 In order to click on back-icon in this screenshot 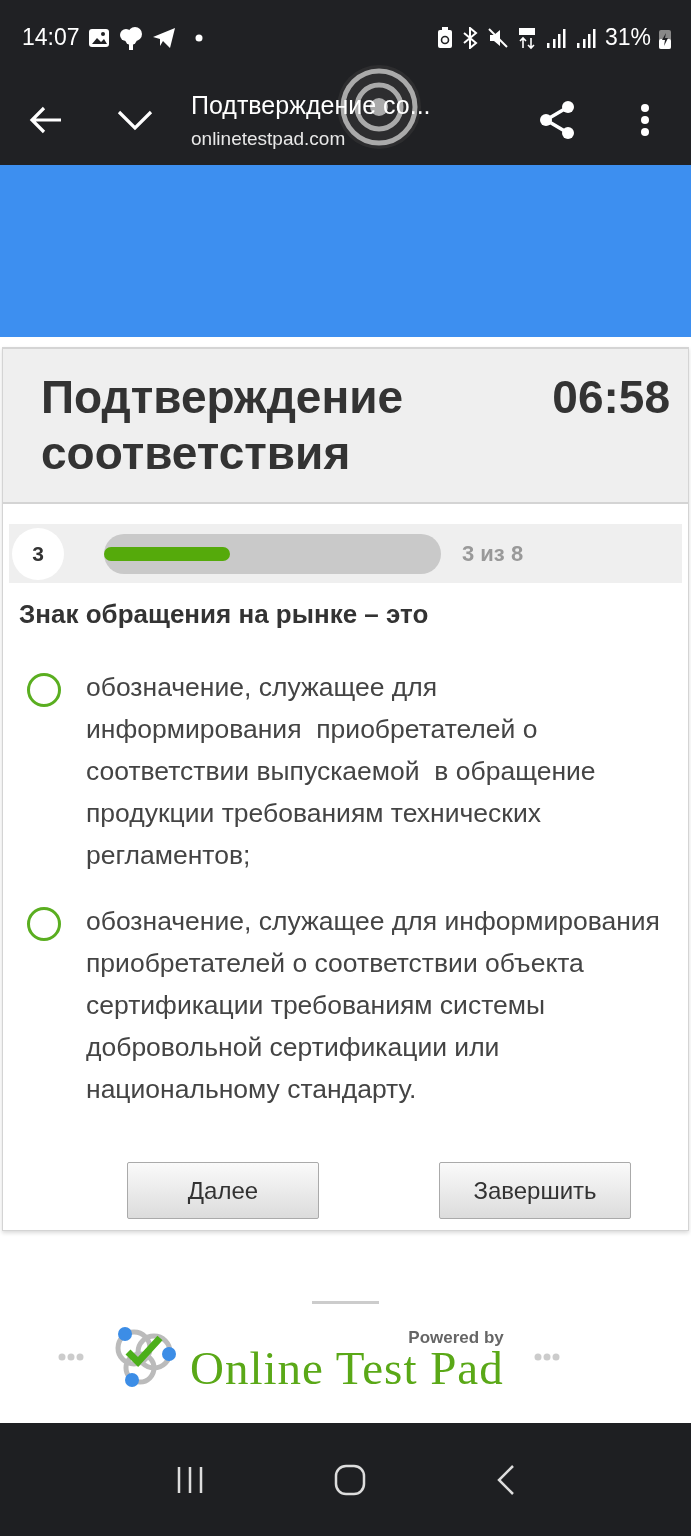, I will do `click(506, 1479)`.